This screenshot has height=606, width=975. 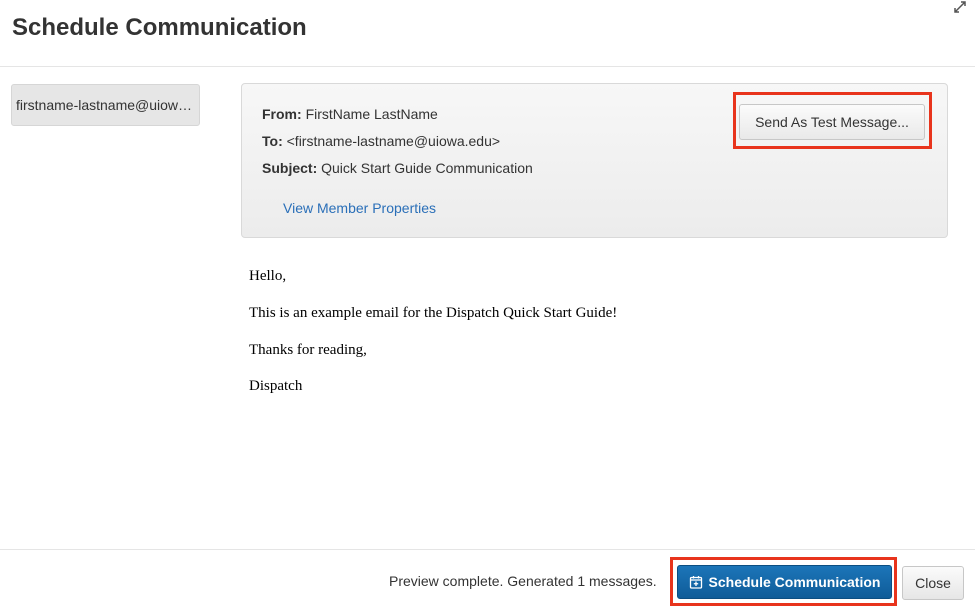 What do you see at coordinates (159, 27) in the screenshot?
I see `modal-title: Schedule Communication` at bounding box center [159, 27].